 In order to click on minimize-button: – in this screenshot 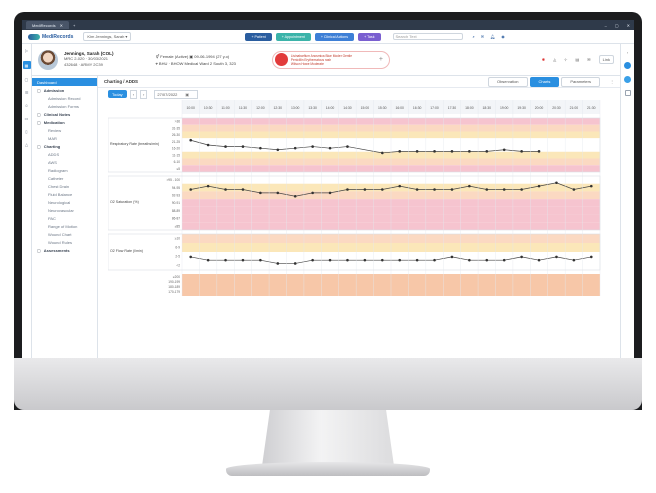, I will do `click(606, 25)`.